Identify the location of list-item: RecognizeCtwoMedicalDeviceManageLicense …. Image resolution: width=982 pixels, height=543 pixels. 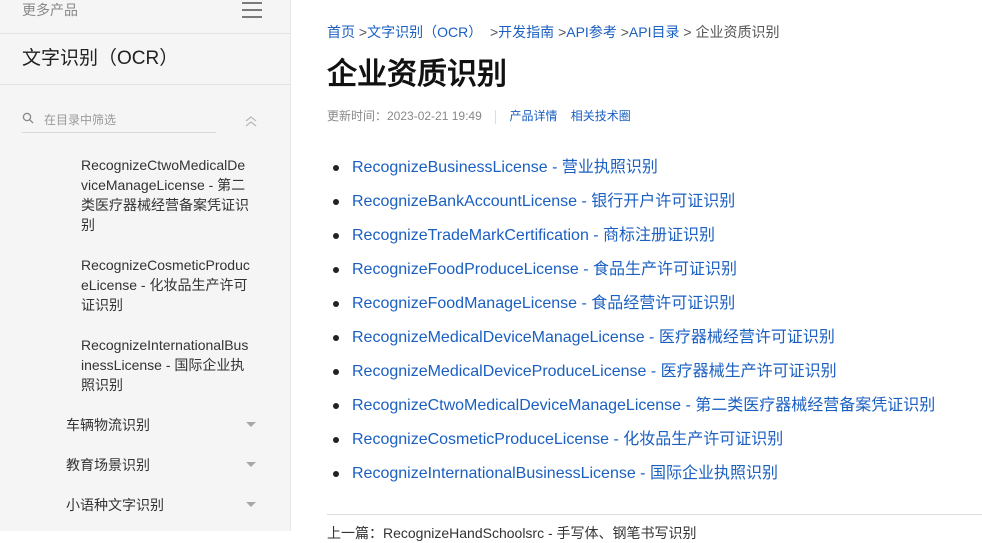
(631, 412).